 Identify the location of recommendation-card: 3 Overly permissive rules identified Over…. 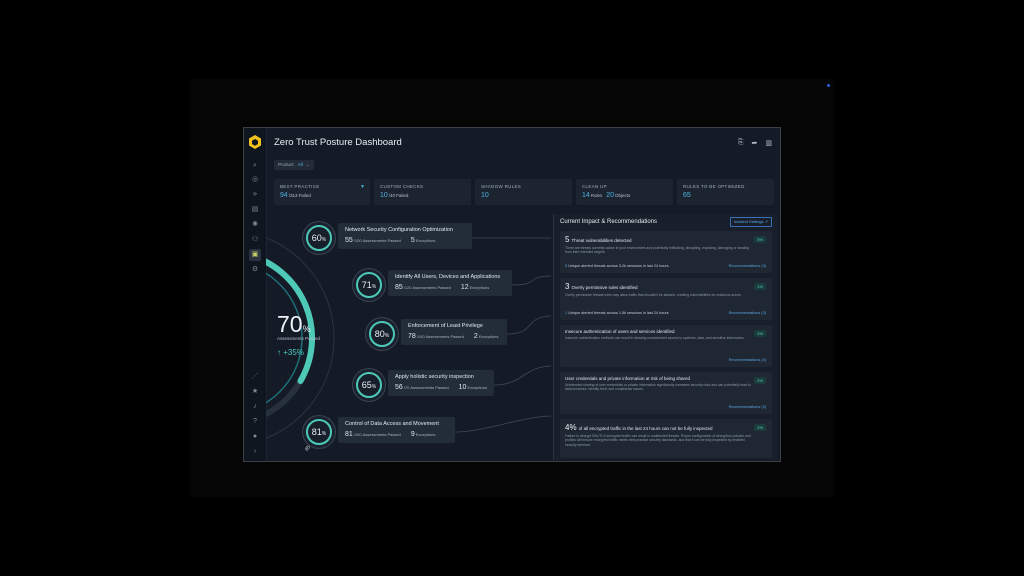
(666, 299).